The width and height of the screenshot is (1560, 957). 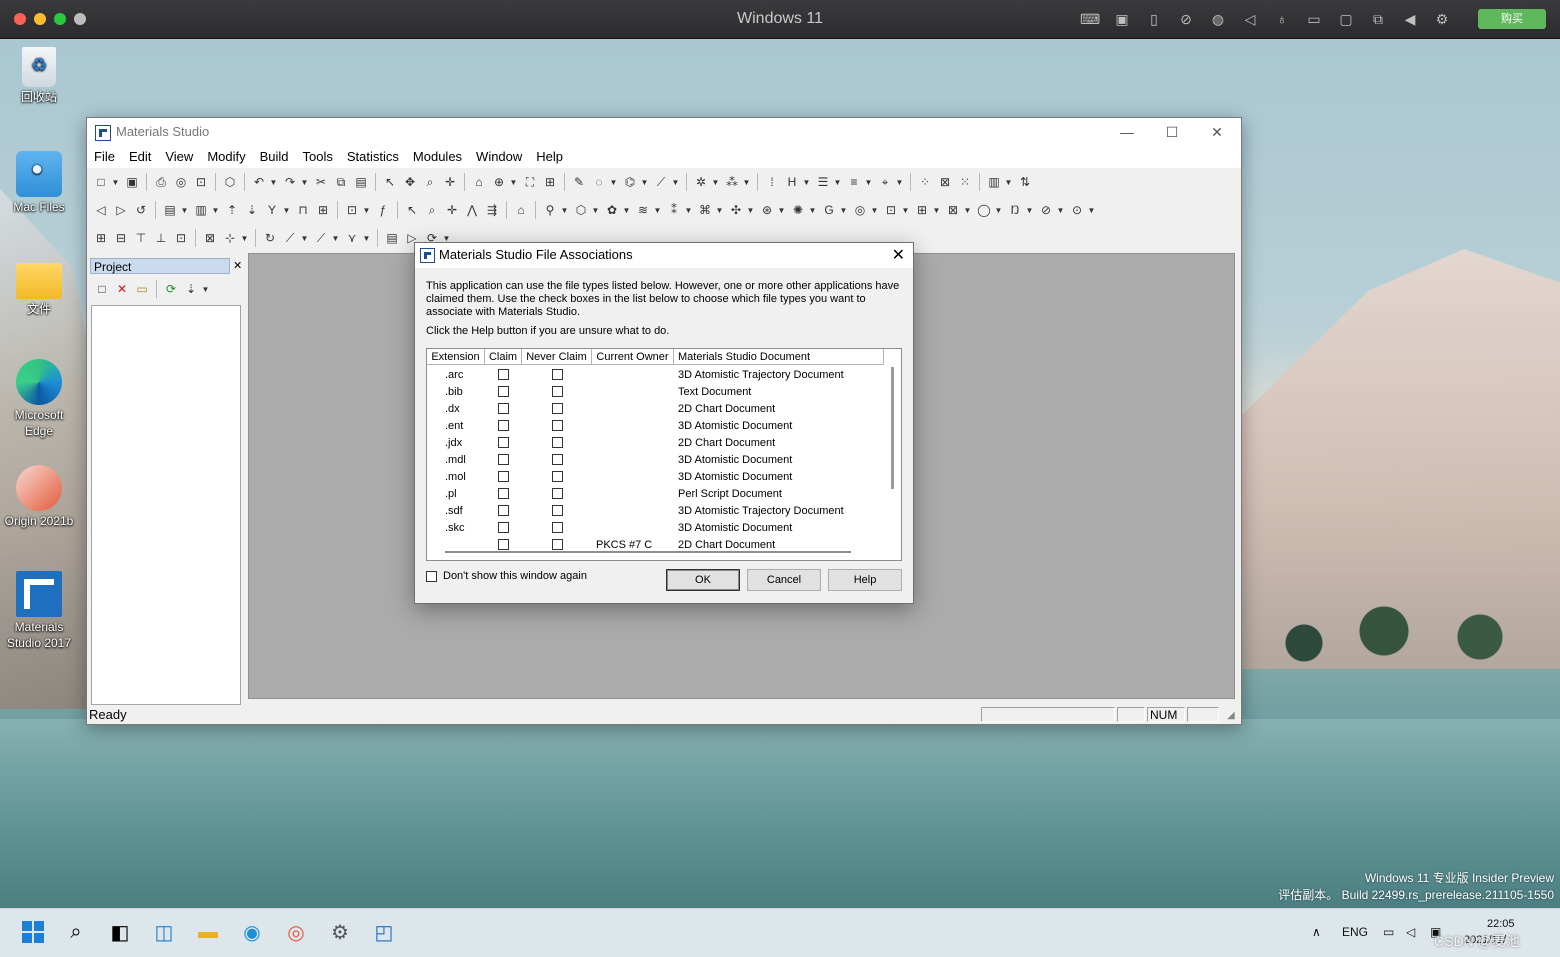 I want to click on table-row: .jdx 2D Chart Document, so click(x=655, y=442).